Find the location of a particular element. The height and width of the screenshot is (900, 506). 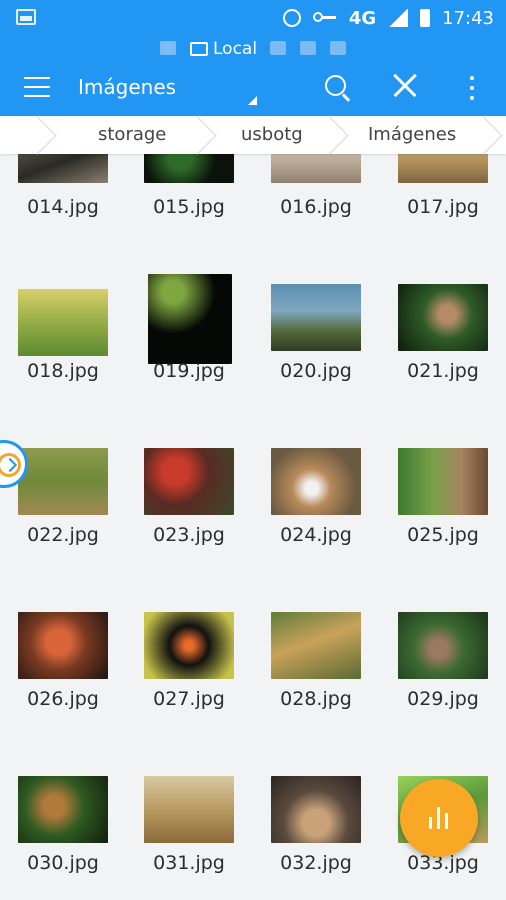

analyze-fab-button is located at coordinates (439, 818).